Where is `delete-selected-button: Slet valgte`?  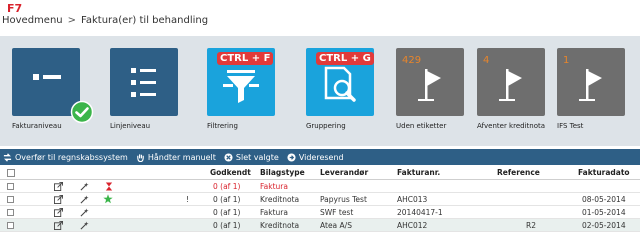 delete-selected-button: Slet valgte is located at coordinates (251, 157).